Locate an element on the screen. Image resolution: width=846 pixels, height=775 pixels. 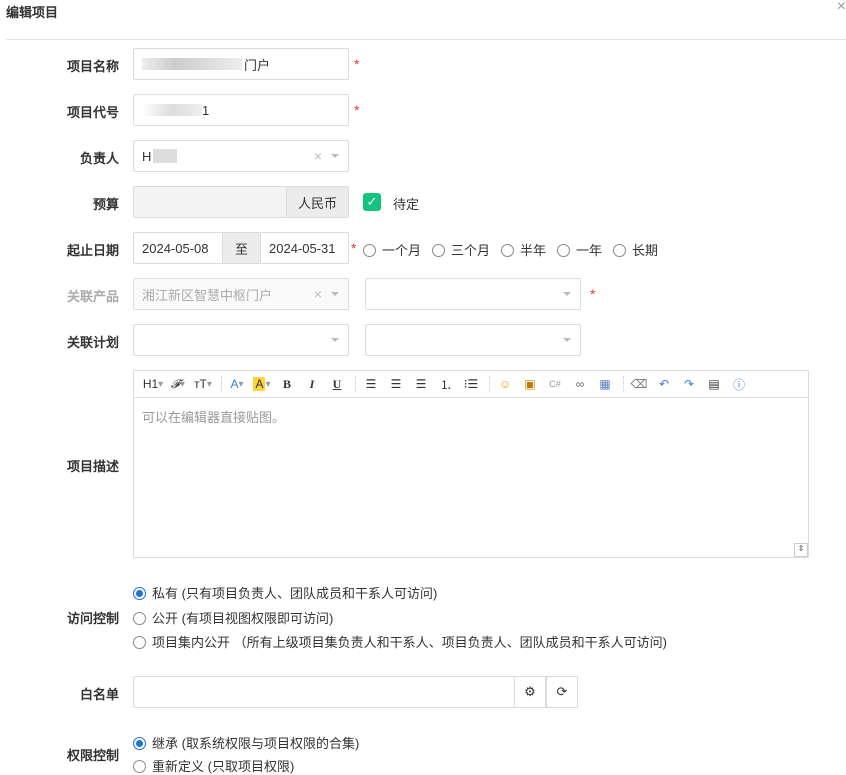
project-code-value: 1 is located at coordinates (206, 110).